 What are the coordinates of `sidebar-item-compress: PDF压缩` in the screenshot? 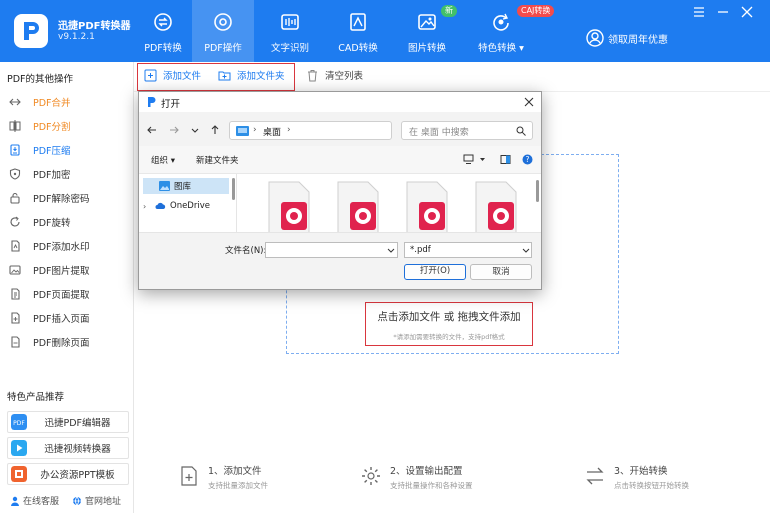 It's located at (66, 150).